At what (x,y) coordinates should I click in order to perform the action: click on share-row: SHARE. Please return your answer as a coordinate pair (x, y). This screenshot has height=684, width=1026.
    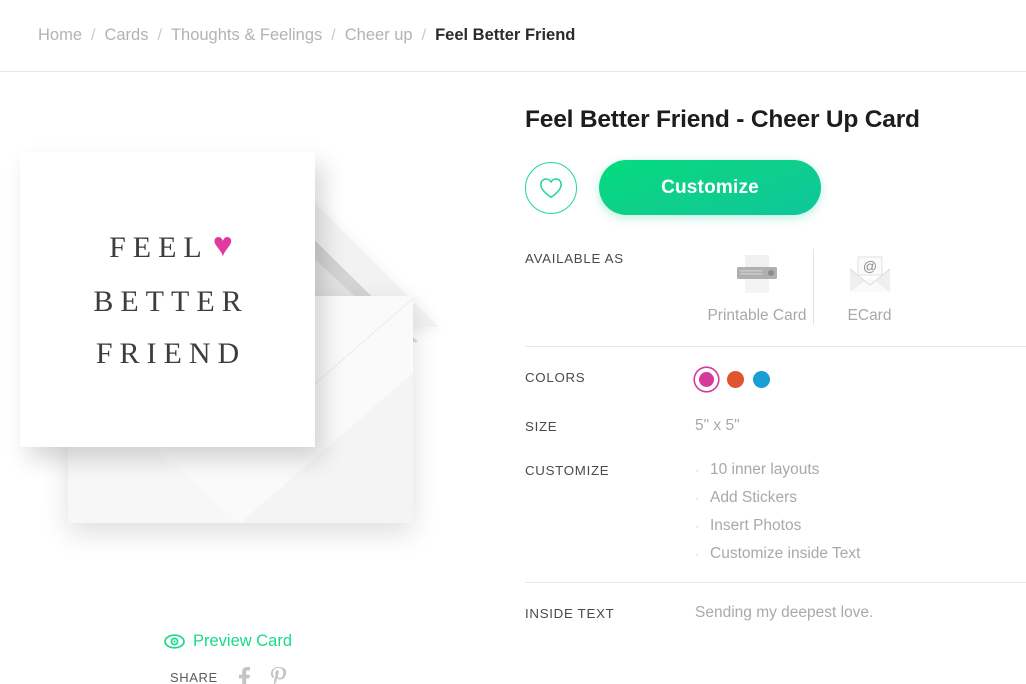
    Looking at the image, I should click on (236, 675).